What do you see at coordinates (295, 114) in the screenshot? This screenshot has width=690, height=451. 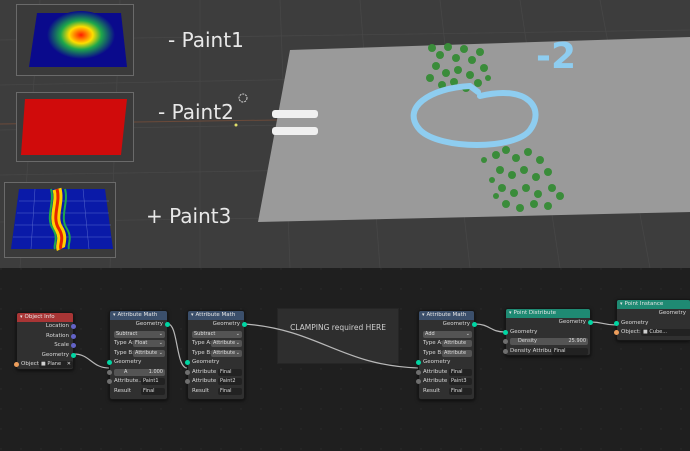 I see `equals-top-bar` at bounding box center [295, 114].